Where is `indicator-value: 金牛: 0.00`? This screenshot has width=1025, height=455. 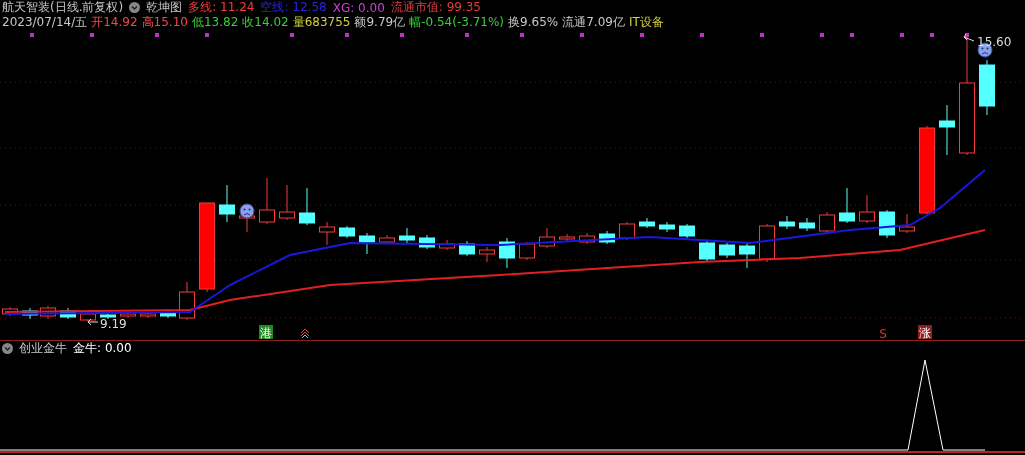 indicator-value: 金牛: 0.00 is located at coordinates (102, 348).